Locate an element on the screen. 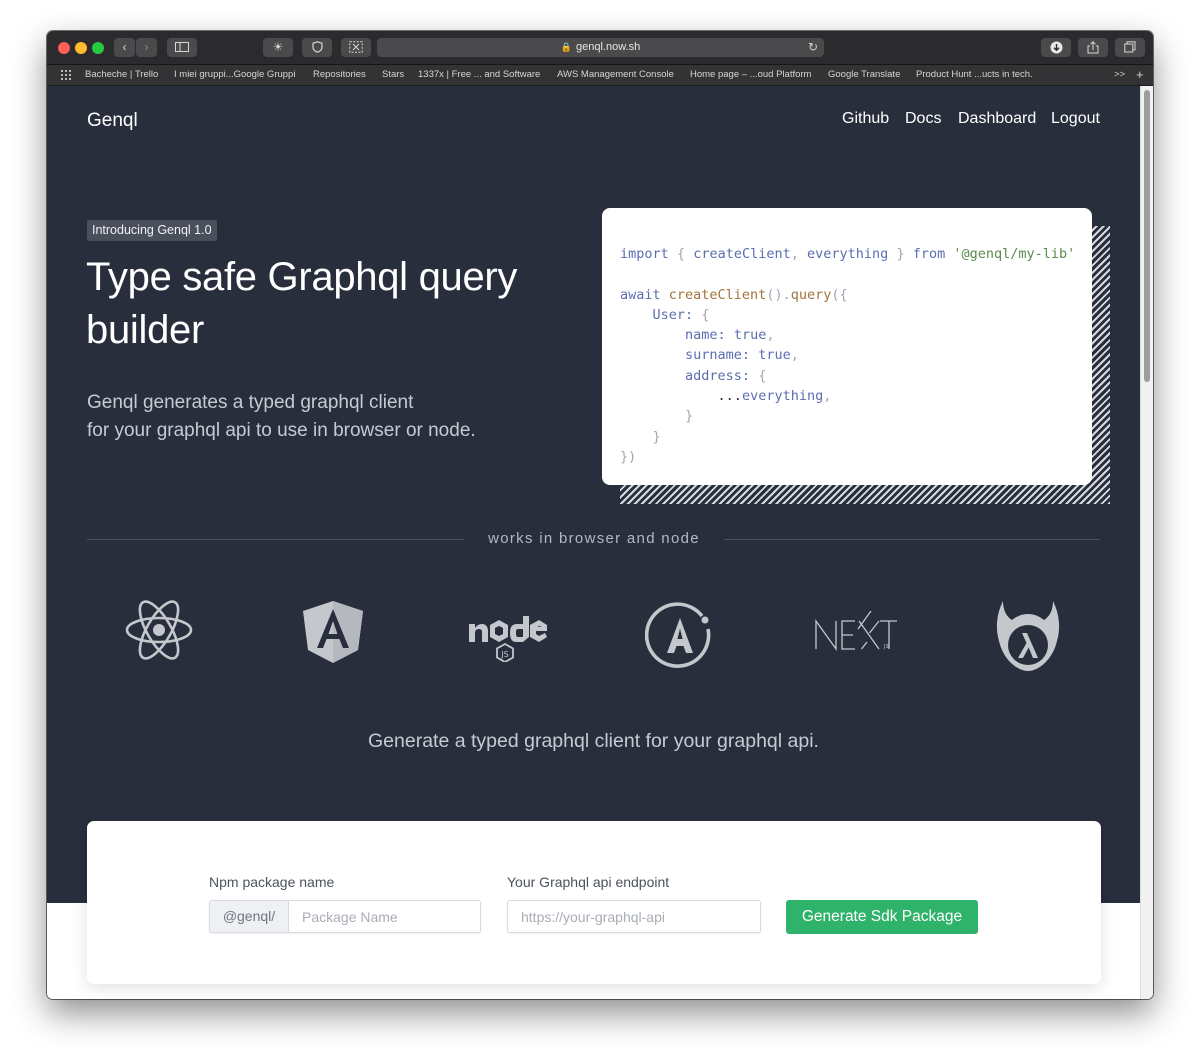 This screenshot has height=1061, width=1200. tabs-icon is located at coordinates (1130, 47).